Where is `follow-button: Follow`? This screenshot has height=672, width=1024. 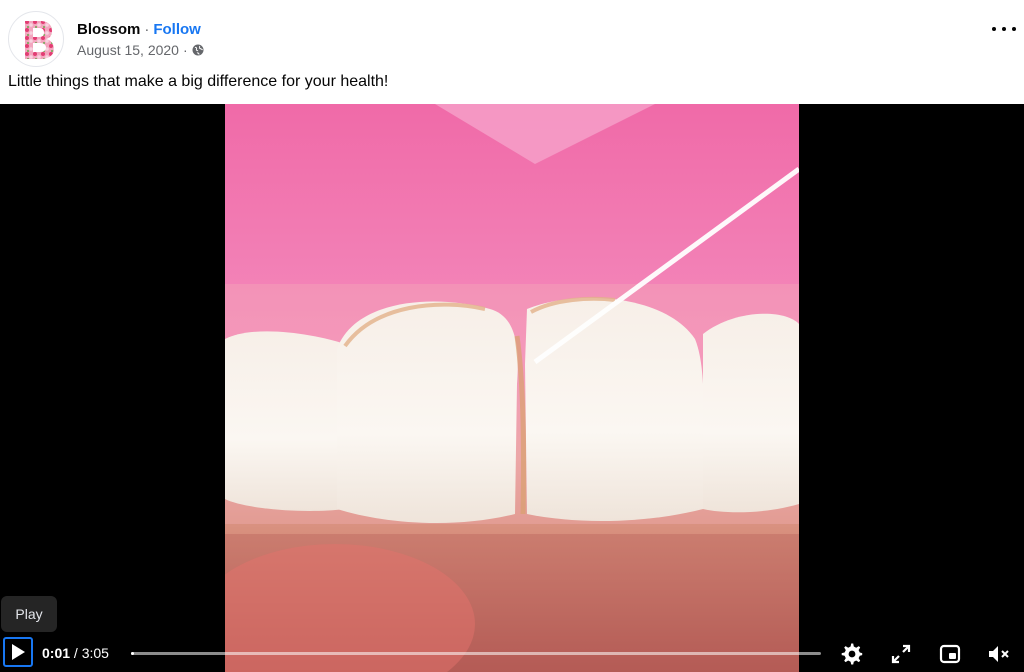 follow-button: Follow is located at coordinates (177, 29).